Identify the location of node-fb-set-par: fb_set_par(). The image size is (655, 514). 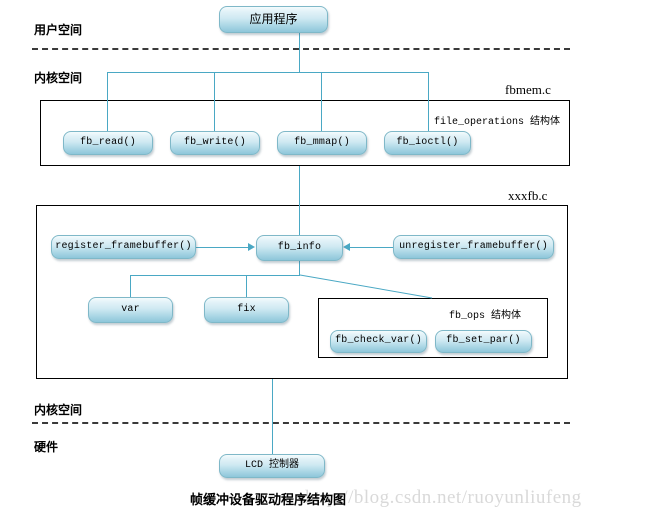
(483, 341).